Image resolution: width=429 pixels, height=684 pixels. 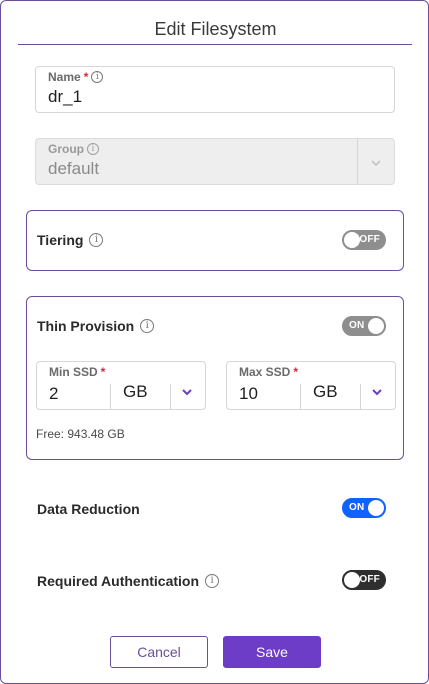 I want to click on min-ssd-unit: GB, so click(x=135, y=392).